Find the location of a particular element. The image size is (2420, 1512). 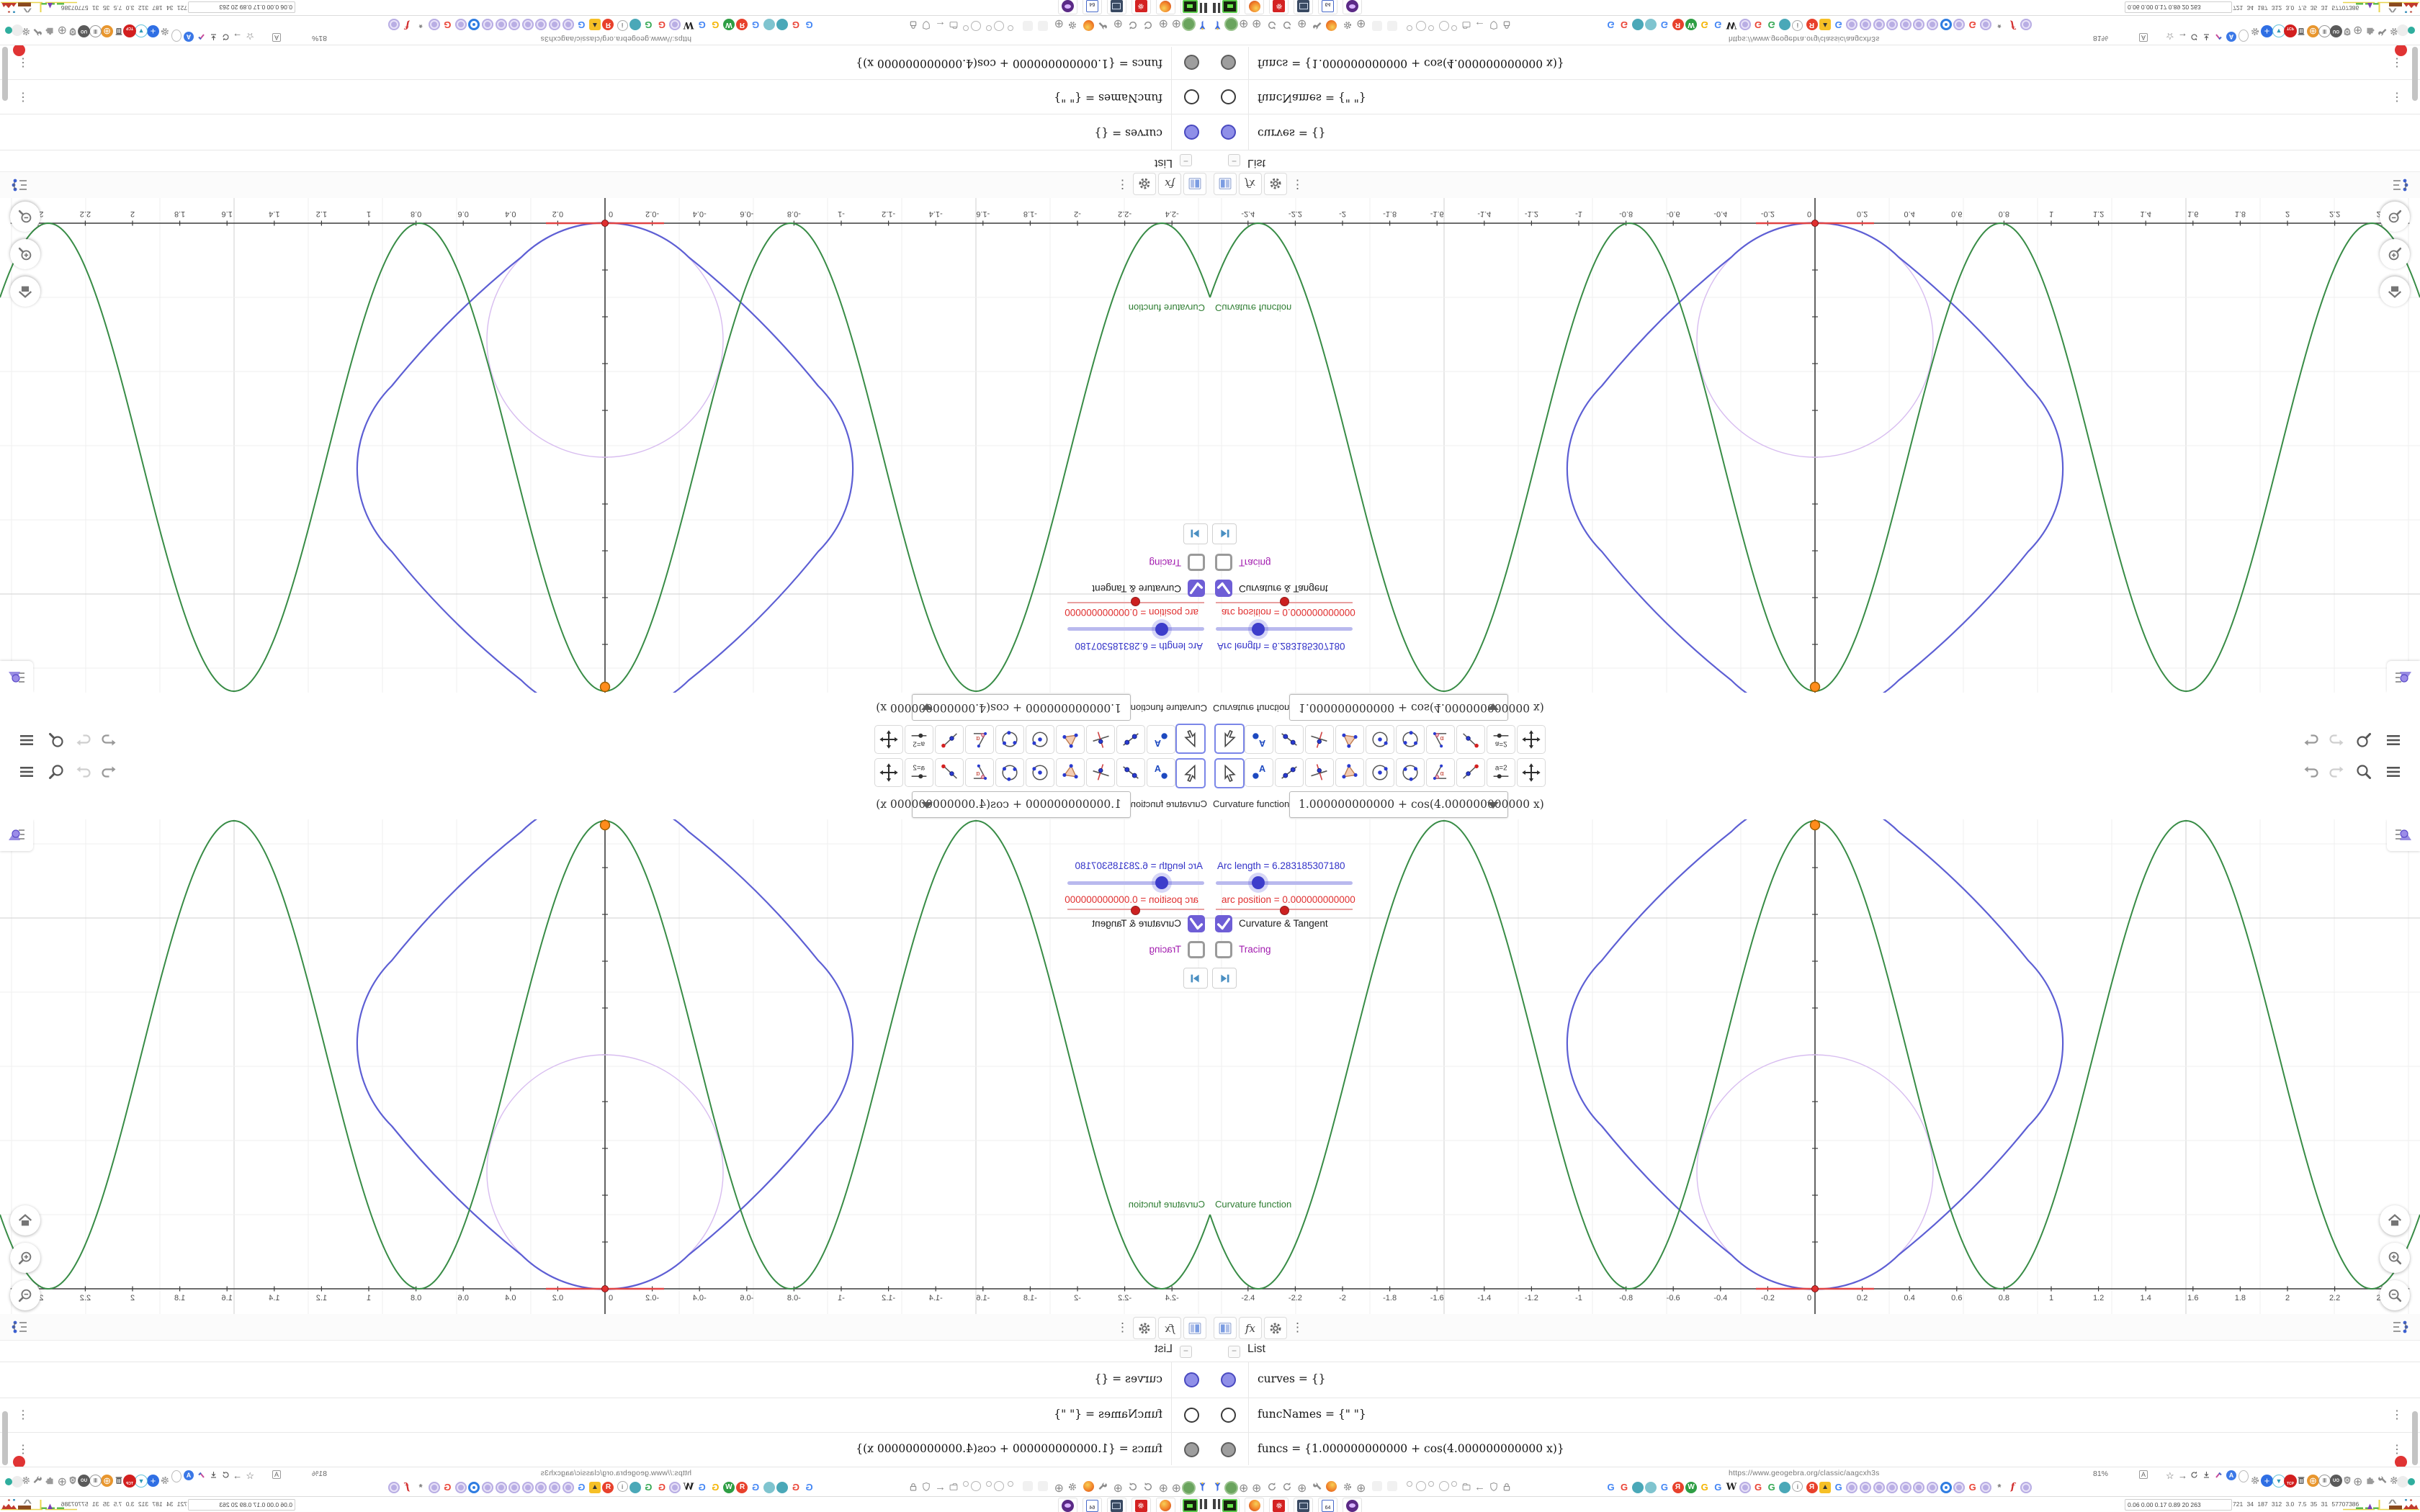

redo-icon is located at coordinates (83, 740).